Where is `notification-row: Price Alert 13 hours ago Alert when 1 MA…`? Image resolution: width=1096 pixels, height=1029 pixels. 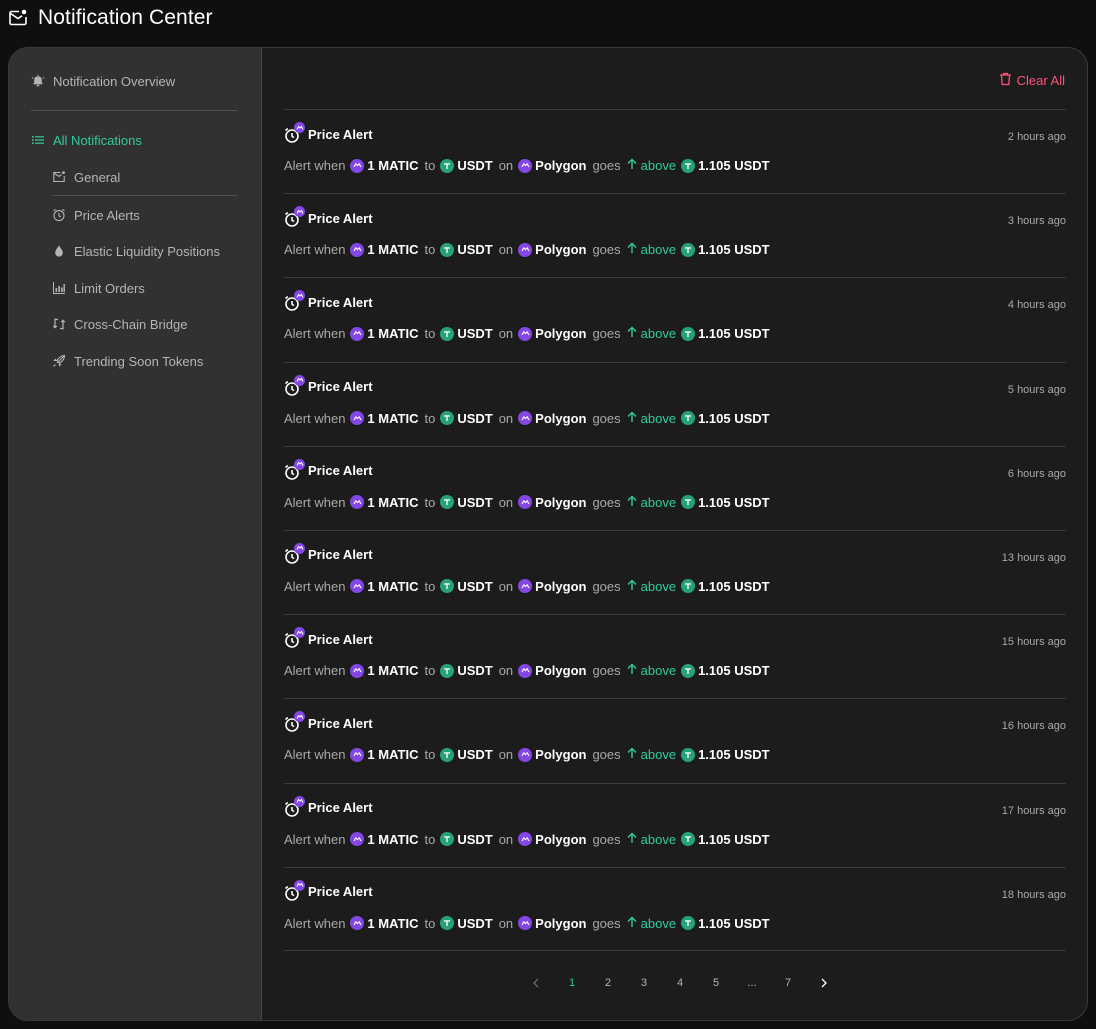 notification-row: Price Alert 13 hours ago Alert when 1 MA… is located at coordinates (675, 571).